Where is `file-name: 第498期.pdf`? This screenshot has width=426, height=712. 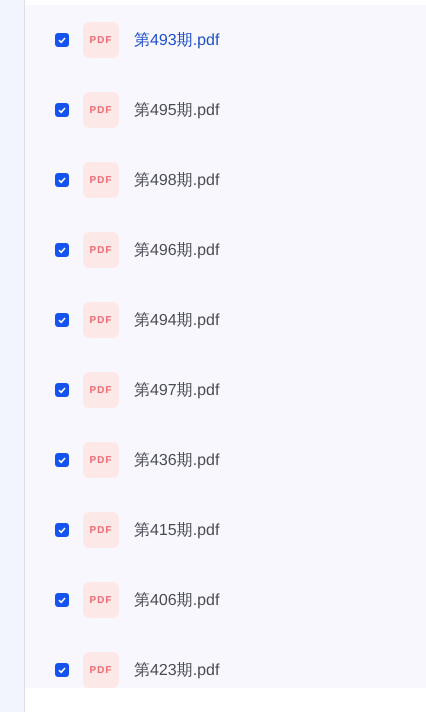 file-name: 第498期.pdf is located at coordinates (177, 180).